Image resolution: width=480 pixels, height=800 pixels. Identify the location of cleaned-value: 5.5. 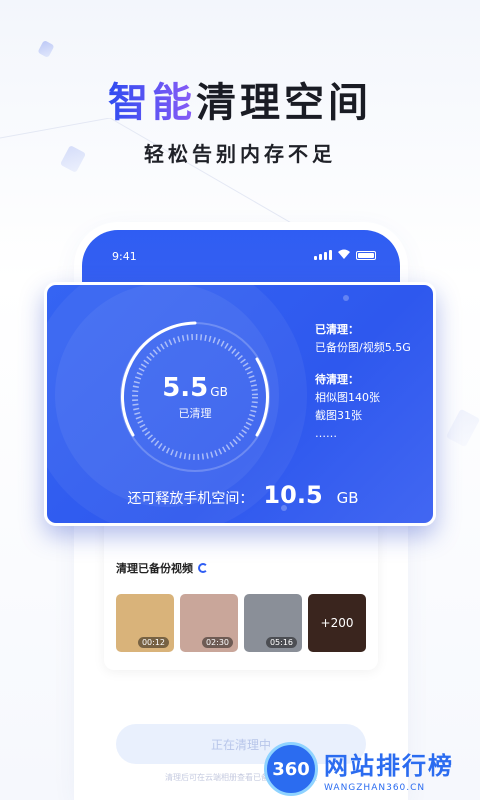
(185, 388).